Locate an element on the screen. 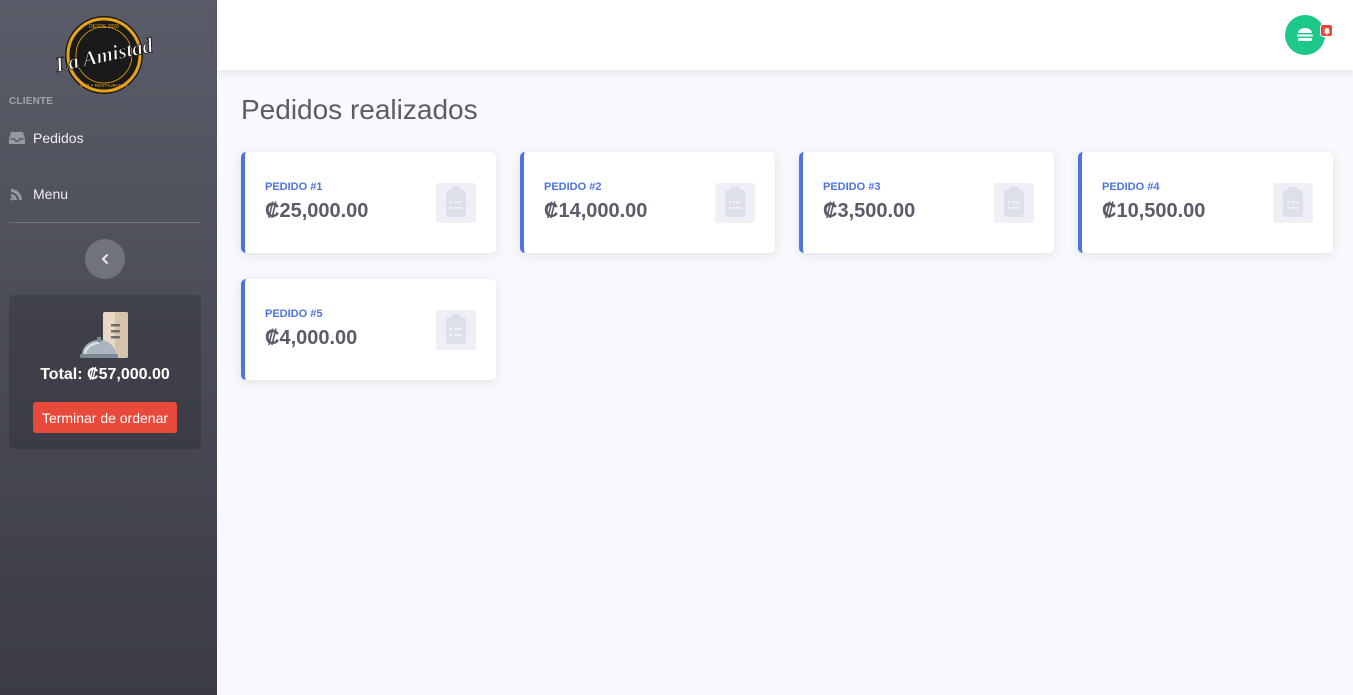  sidebar-divider is located at coordinates (105, 222).